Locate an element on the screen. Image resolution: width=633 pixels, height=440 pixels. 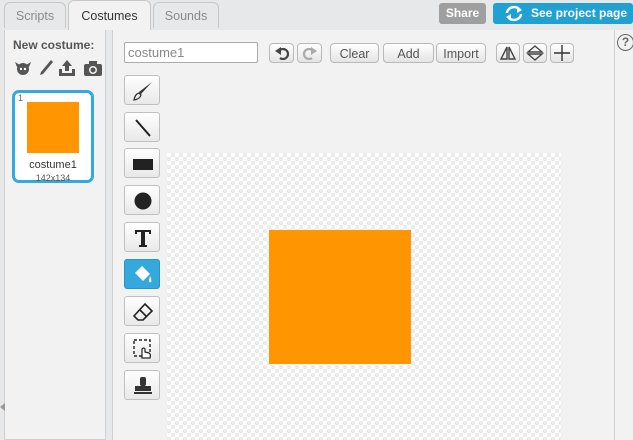
help-strip: ? is located at coordinates (623, 235).